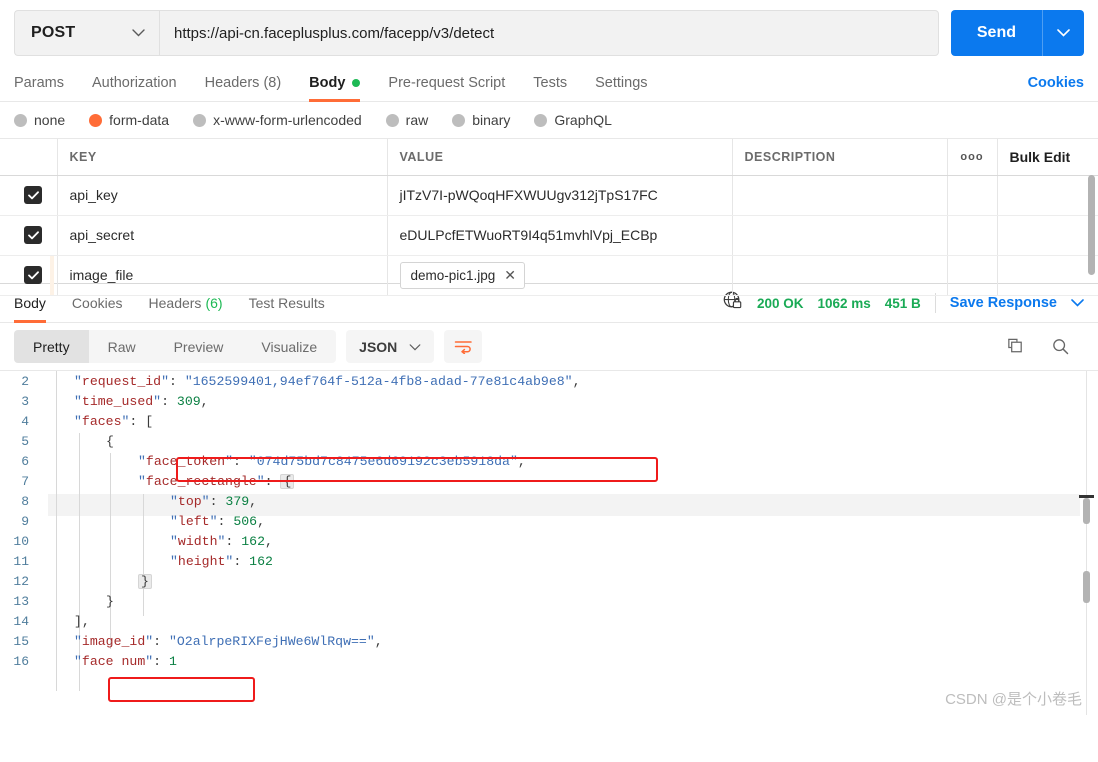 The image size is (1098, 762). I want to click on tab-settings: Settings, so click(621, 83).